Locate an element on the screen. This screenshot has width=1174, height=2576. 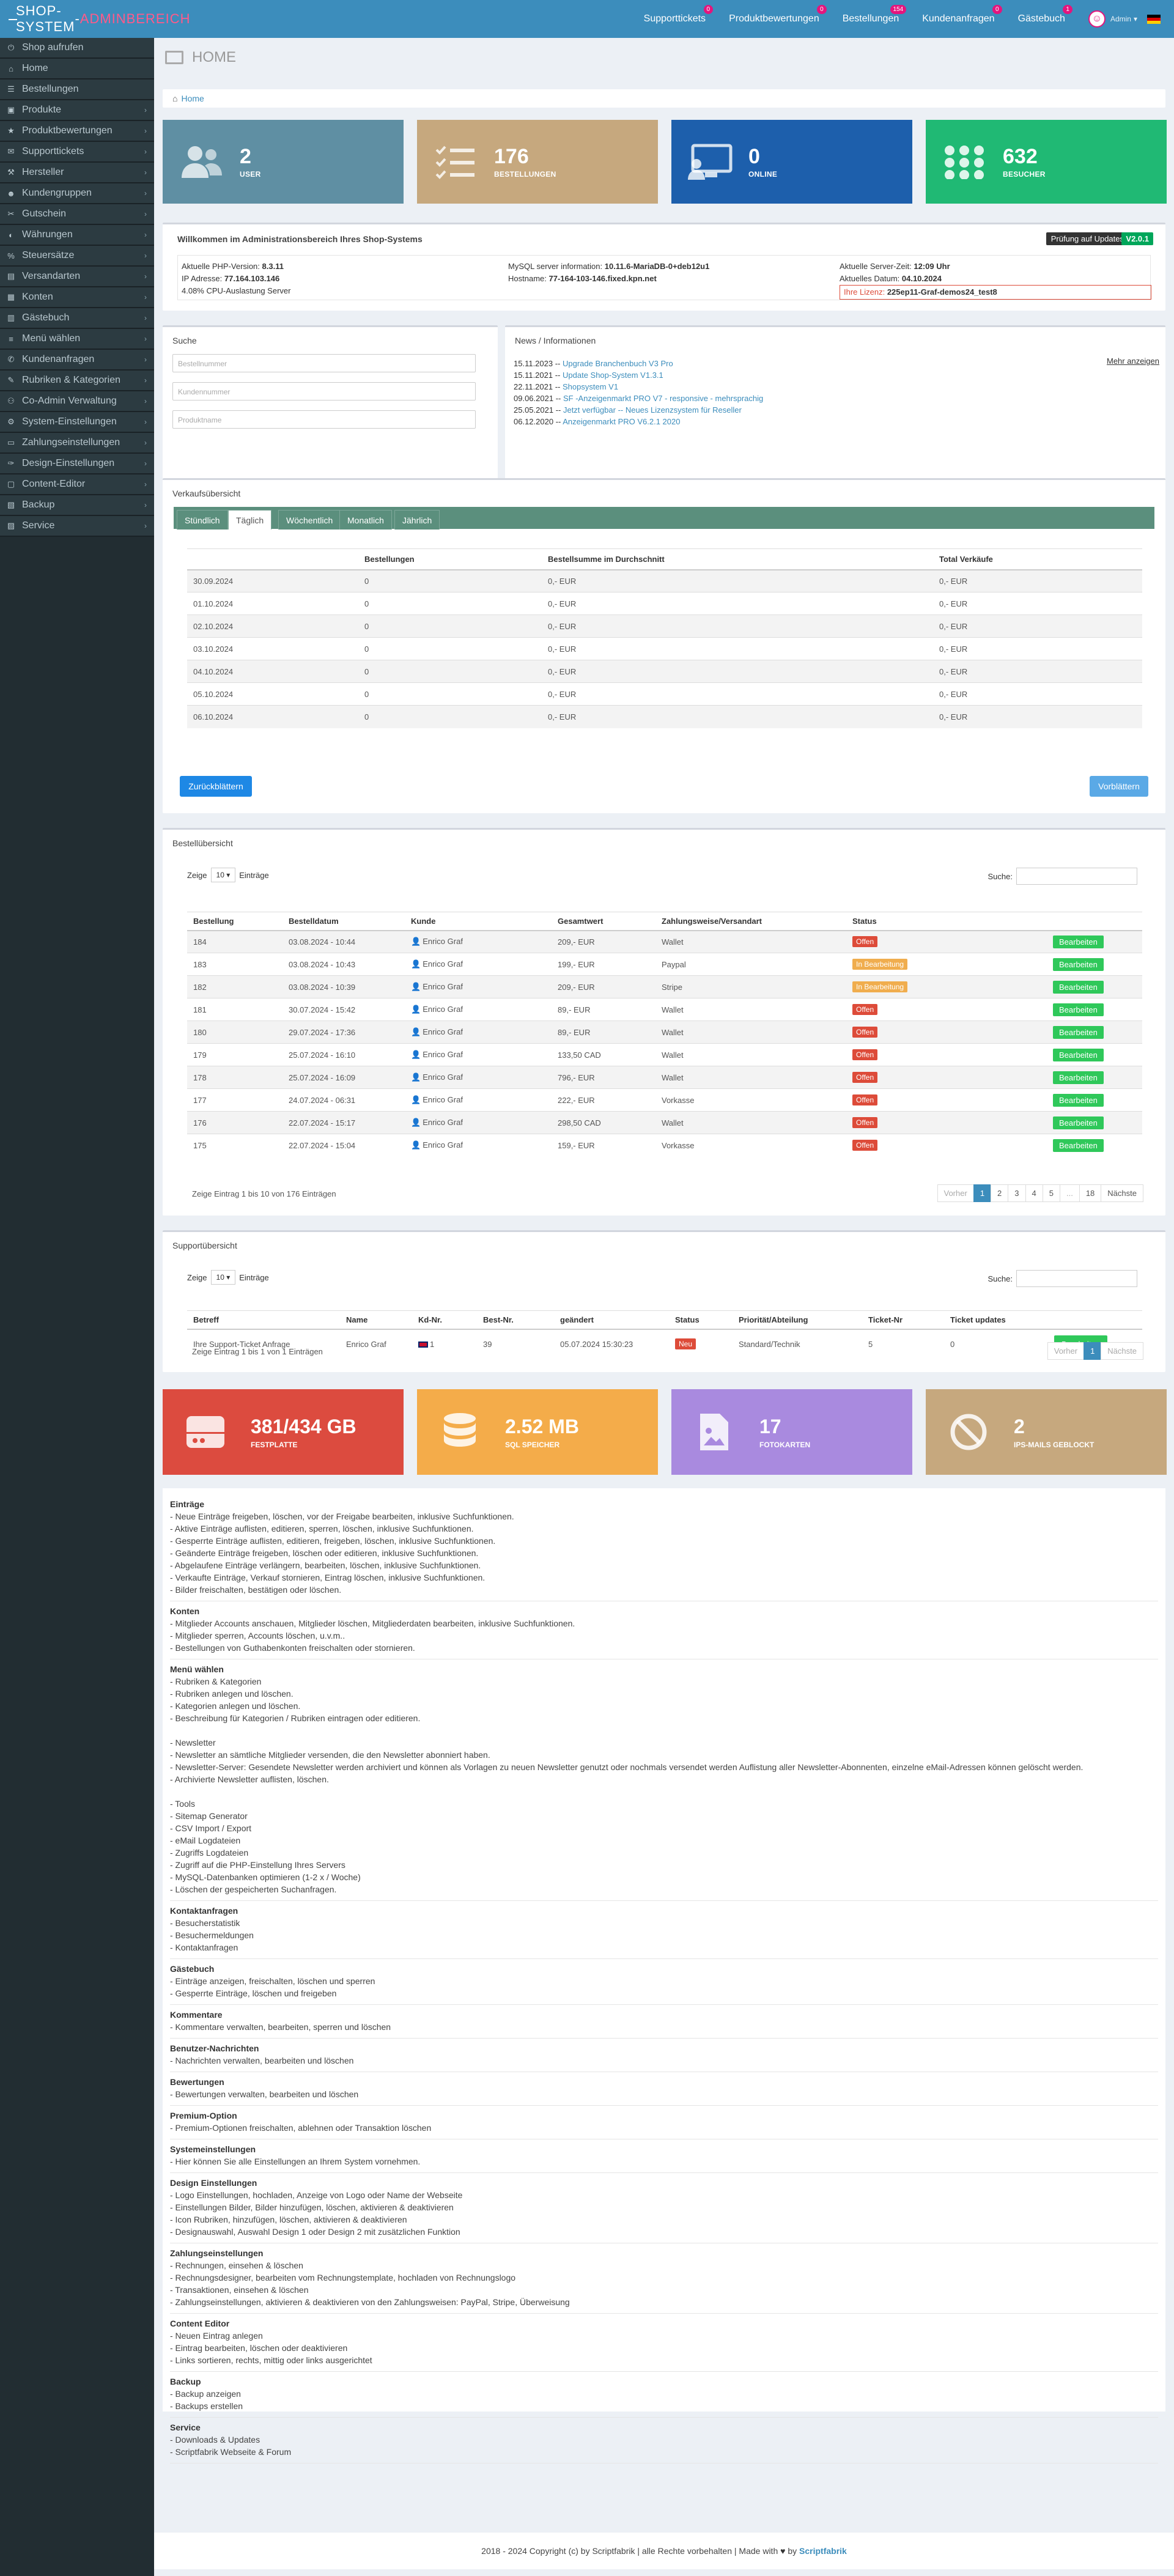
topnav-item: Kundenanfragen 0 is located at coordinates (962, 14).